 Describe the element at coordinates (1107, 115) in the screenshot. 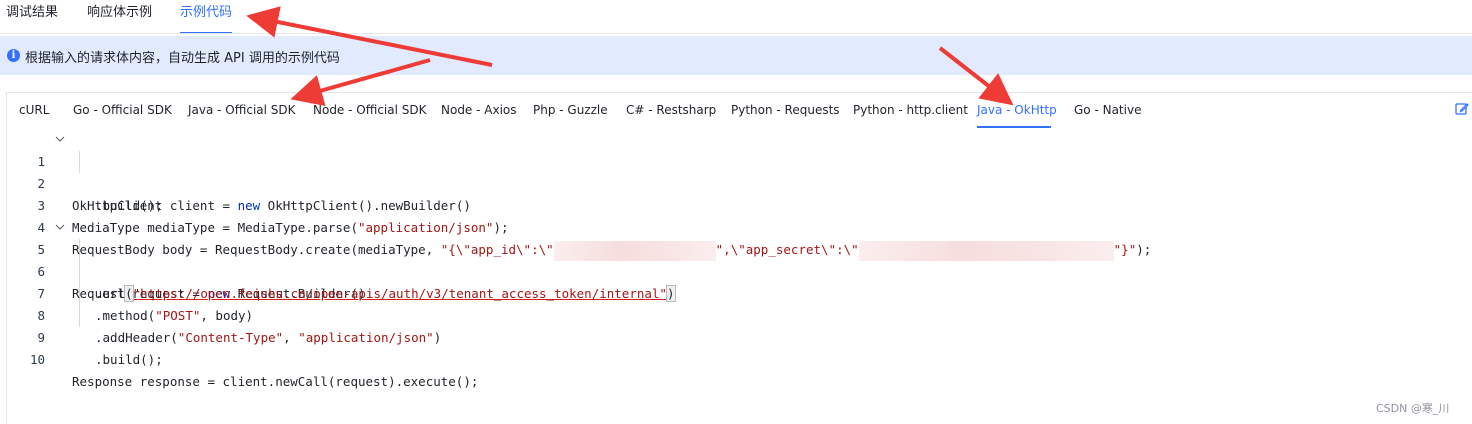

I see `lang-tab-go-native: Go - Native` at that location.